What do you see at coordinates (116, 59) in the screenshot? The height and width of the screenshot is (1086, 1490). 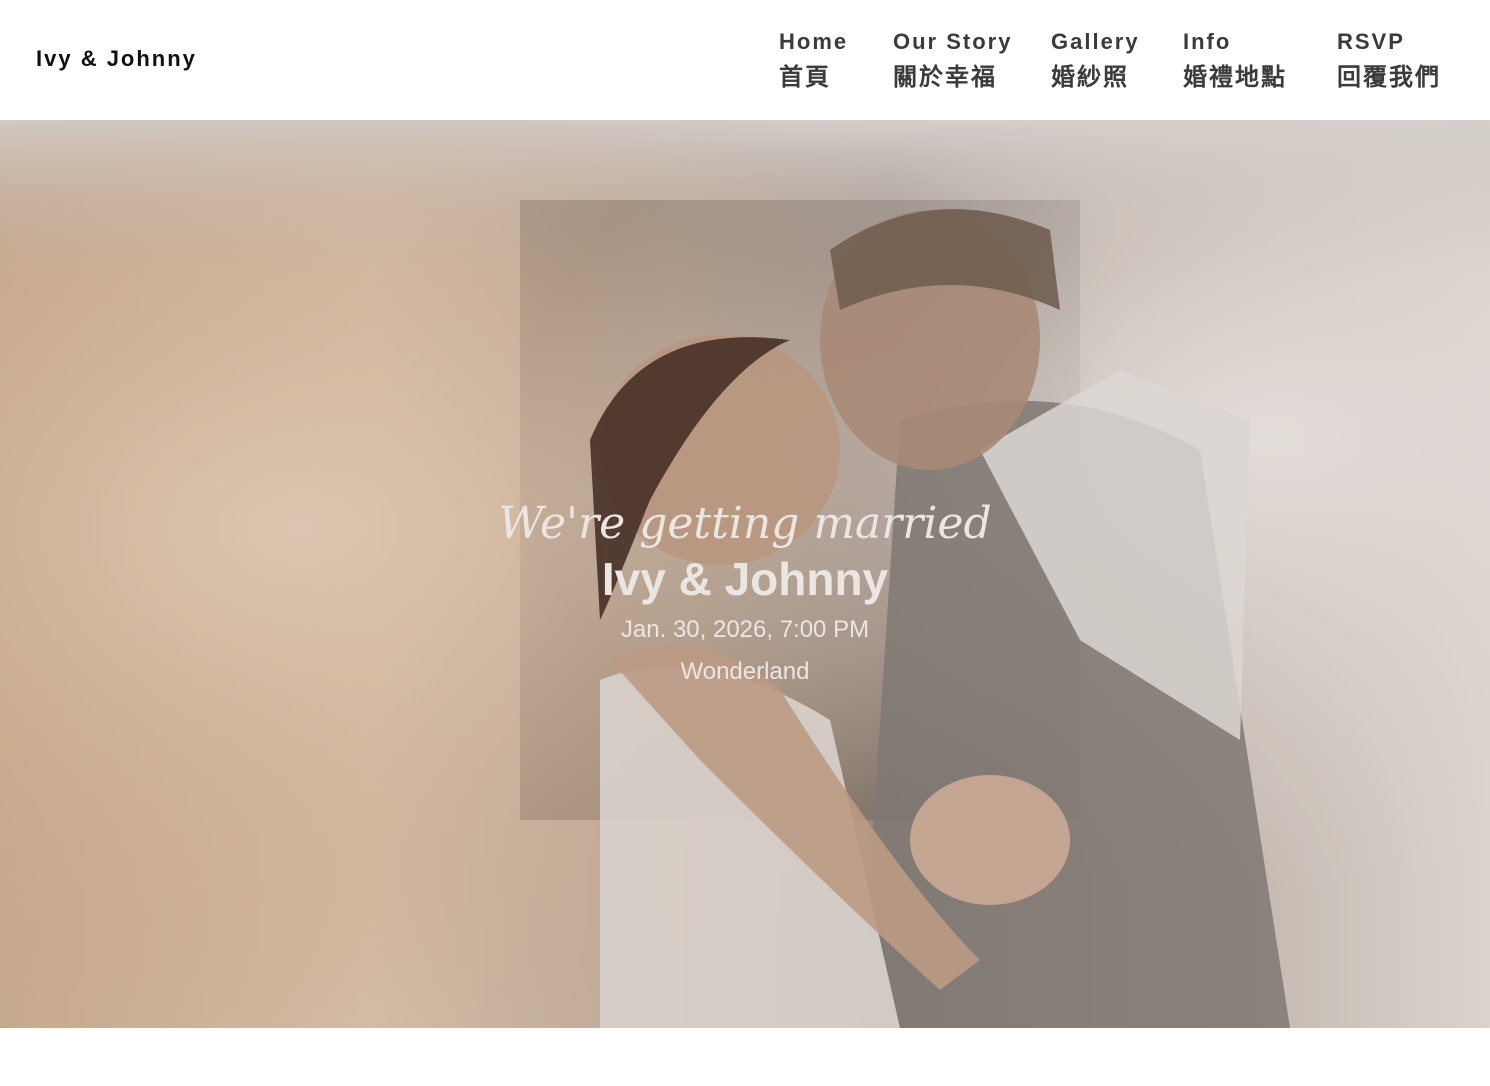 I see `brand-logo-text: Ivy & Johnny` at bounding box center [116, 59].